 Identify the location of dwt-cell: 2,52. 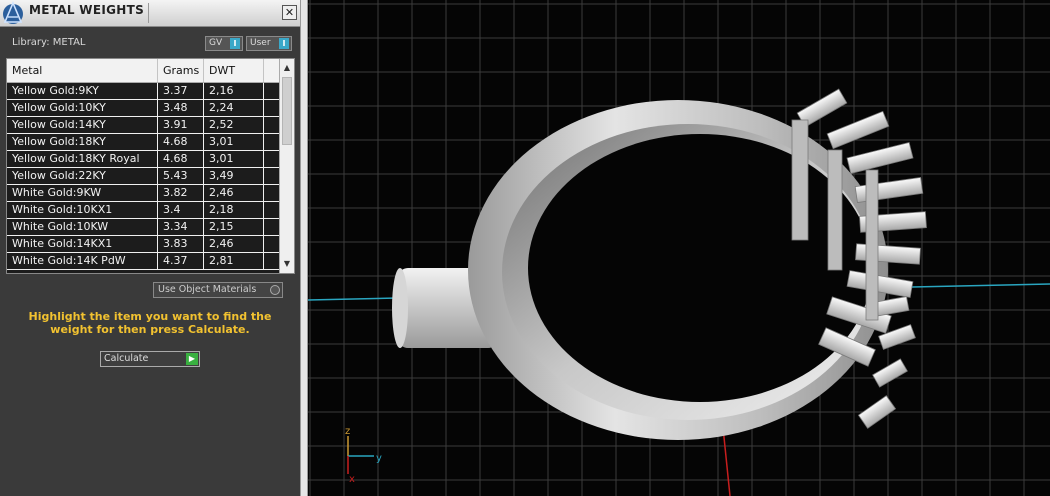
(234, 125).